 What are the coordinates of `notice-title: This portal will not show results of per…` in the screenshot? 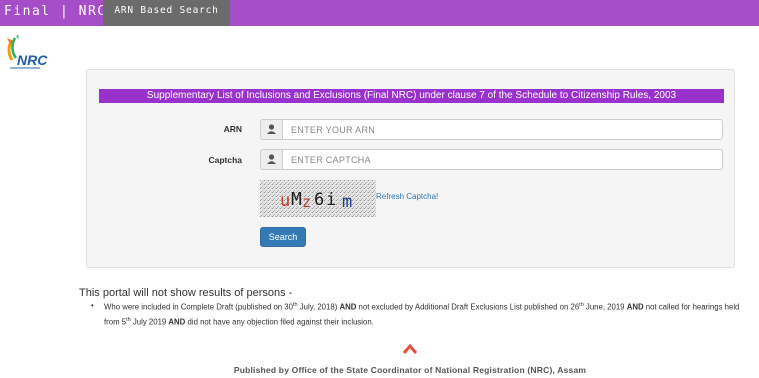 It's located at (186, 293).